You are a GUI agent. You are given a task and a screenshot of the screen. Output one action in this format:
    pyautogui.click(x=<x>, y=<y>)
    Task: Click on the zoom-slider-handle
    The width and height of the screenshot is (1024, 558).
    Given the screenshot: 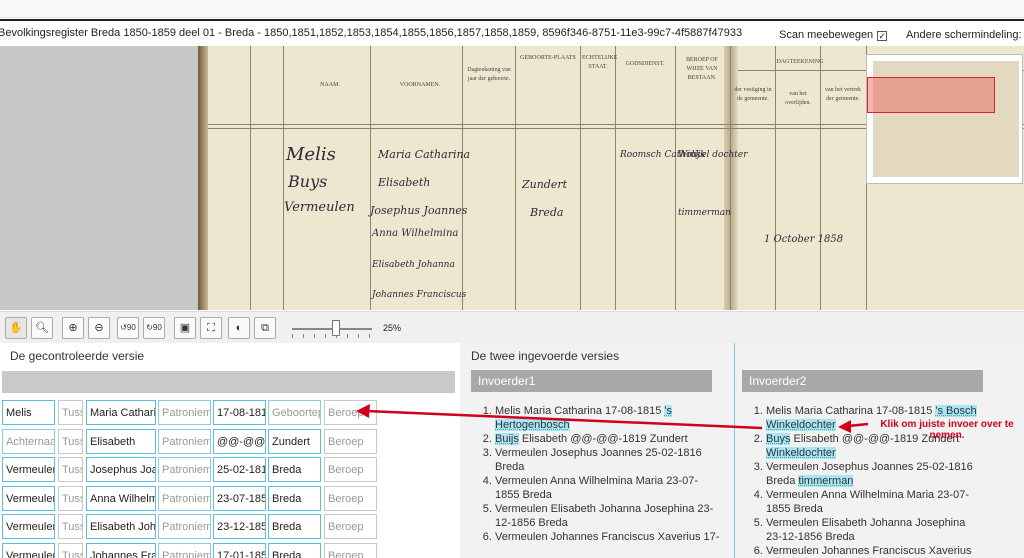 What is the action you would take?
    pyautogui.click(x=336, y=328)
    